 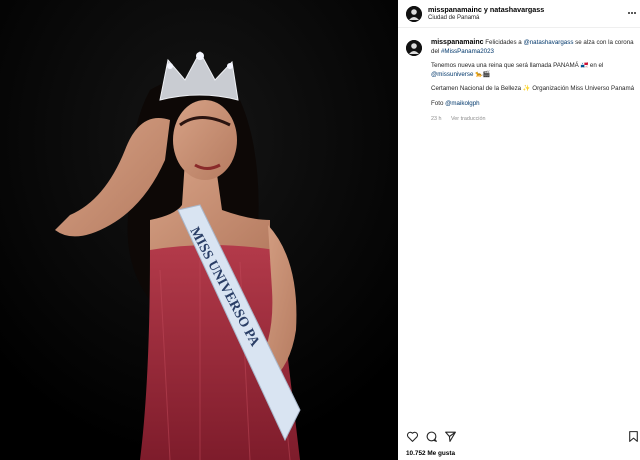 I want to click on translate-link: Ver traducción, so click(x=468, y=119).